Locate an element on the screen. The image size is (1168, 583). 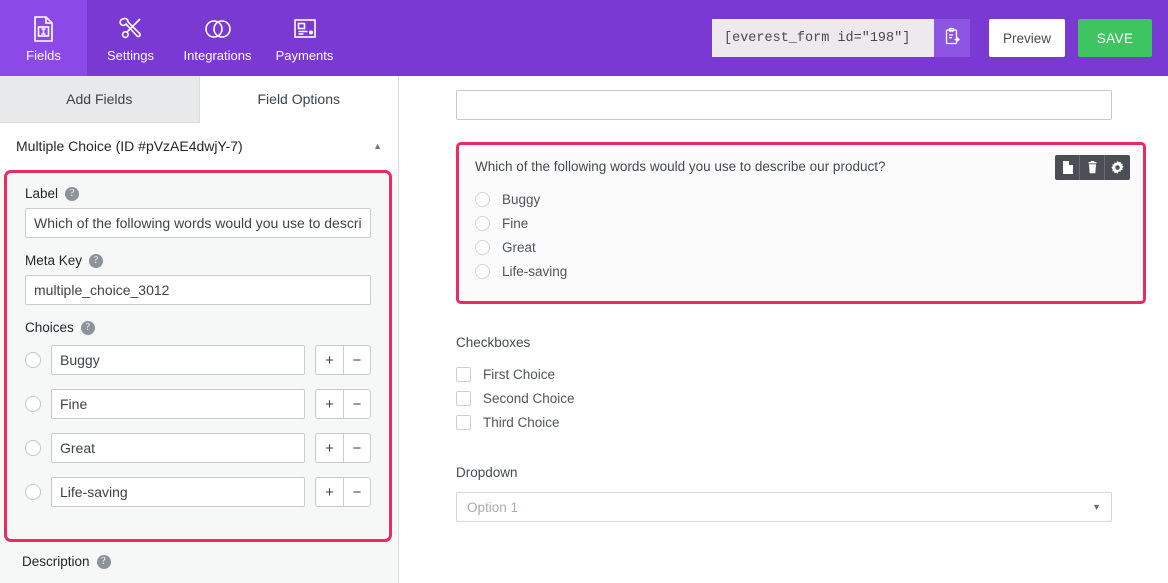
meta-key-input is located at coordinates (198, 290).